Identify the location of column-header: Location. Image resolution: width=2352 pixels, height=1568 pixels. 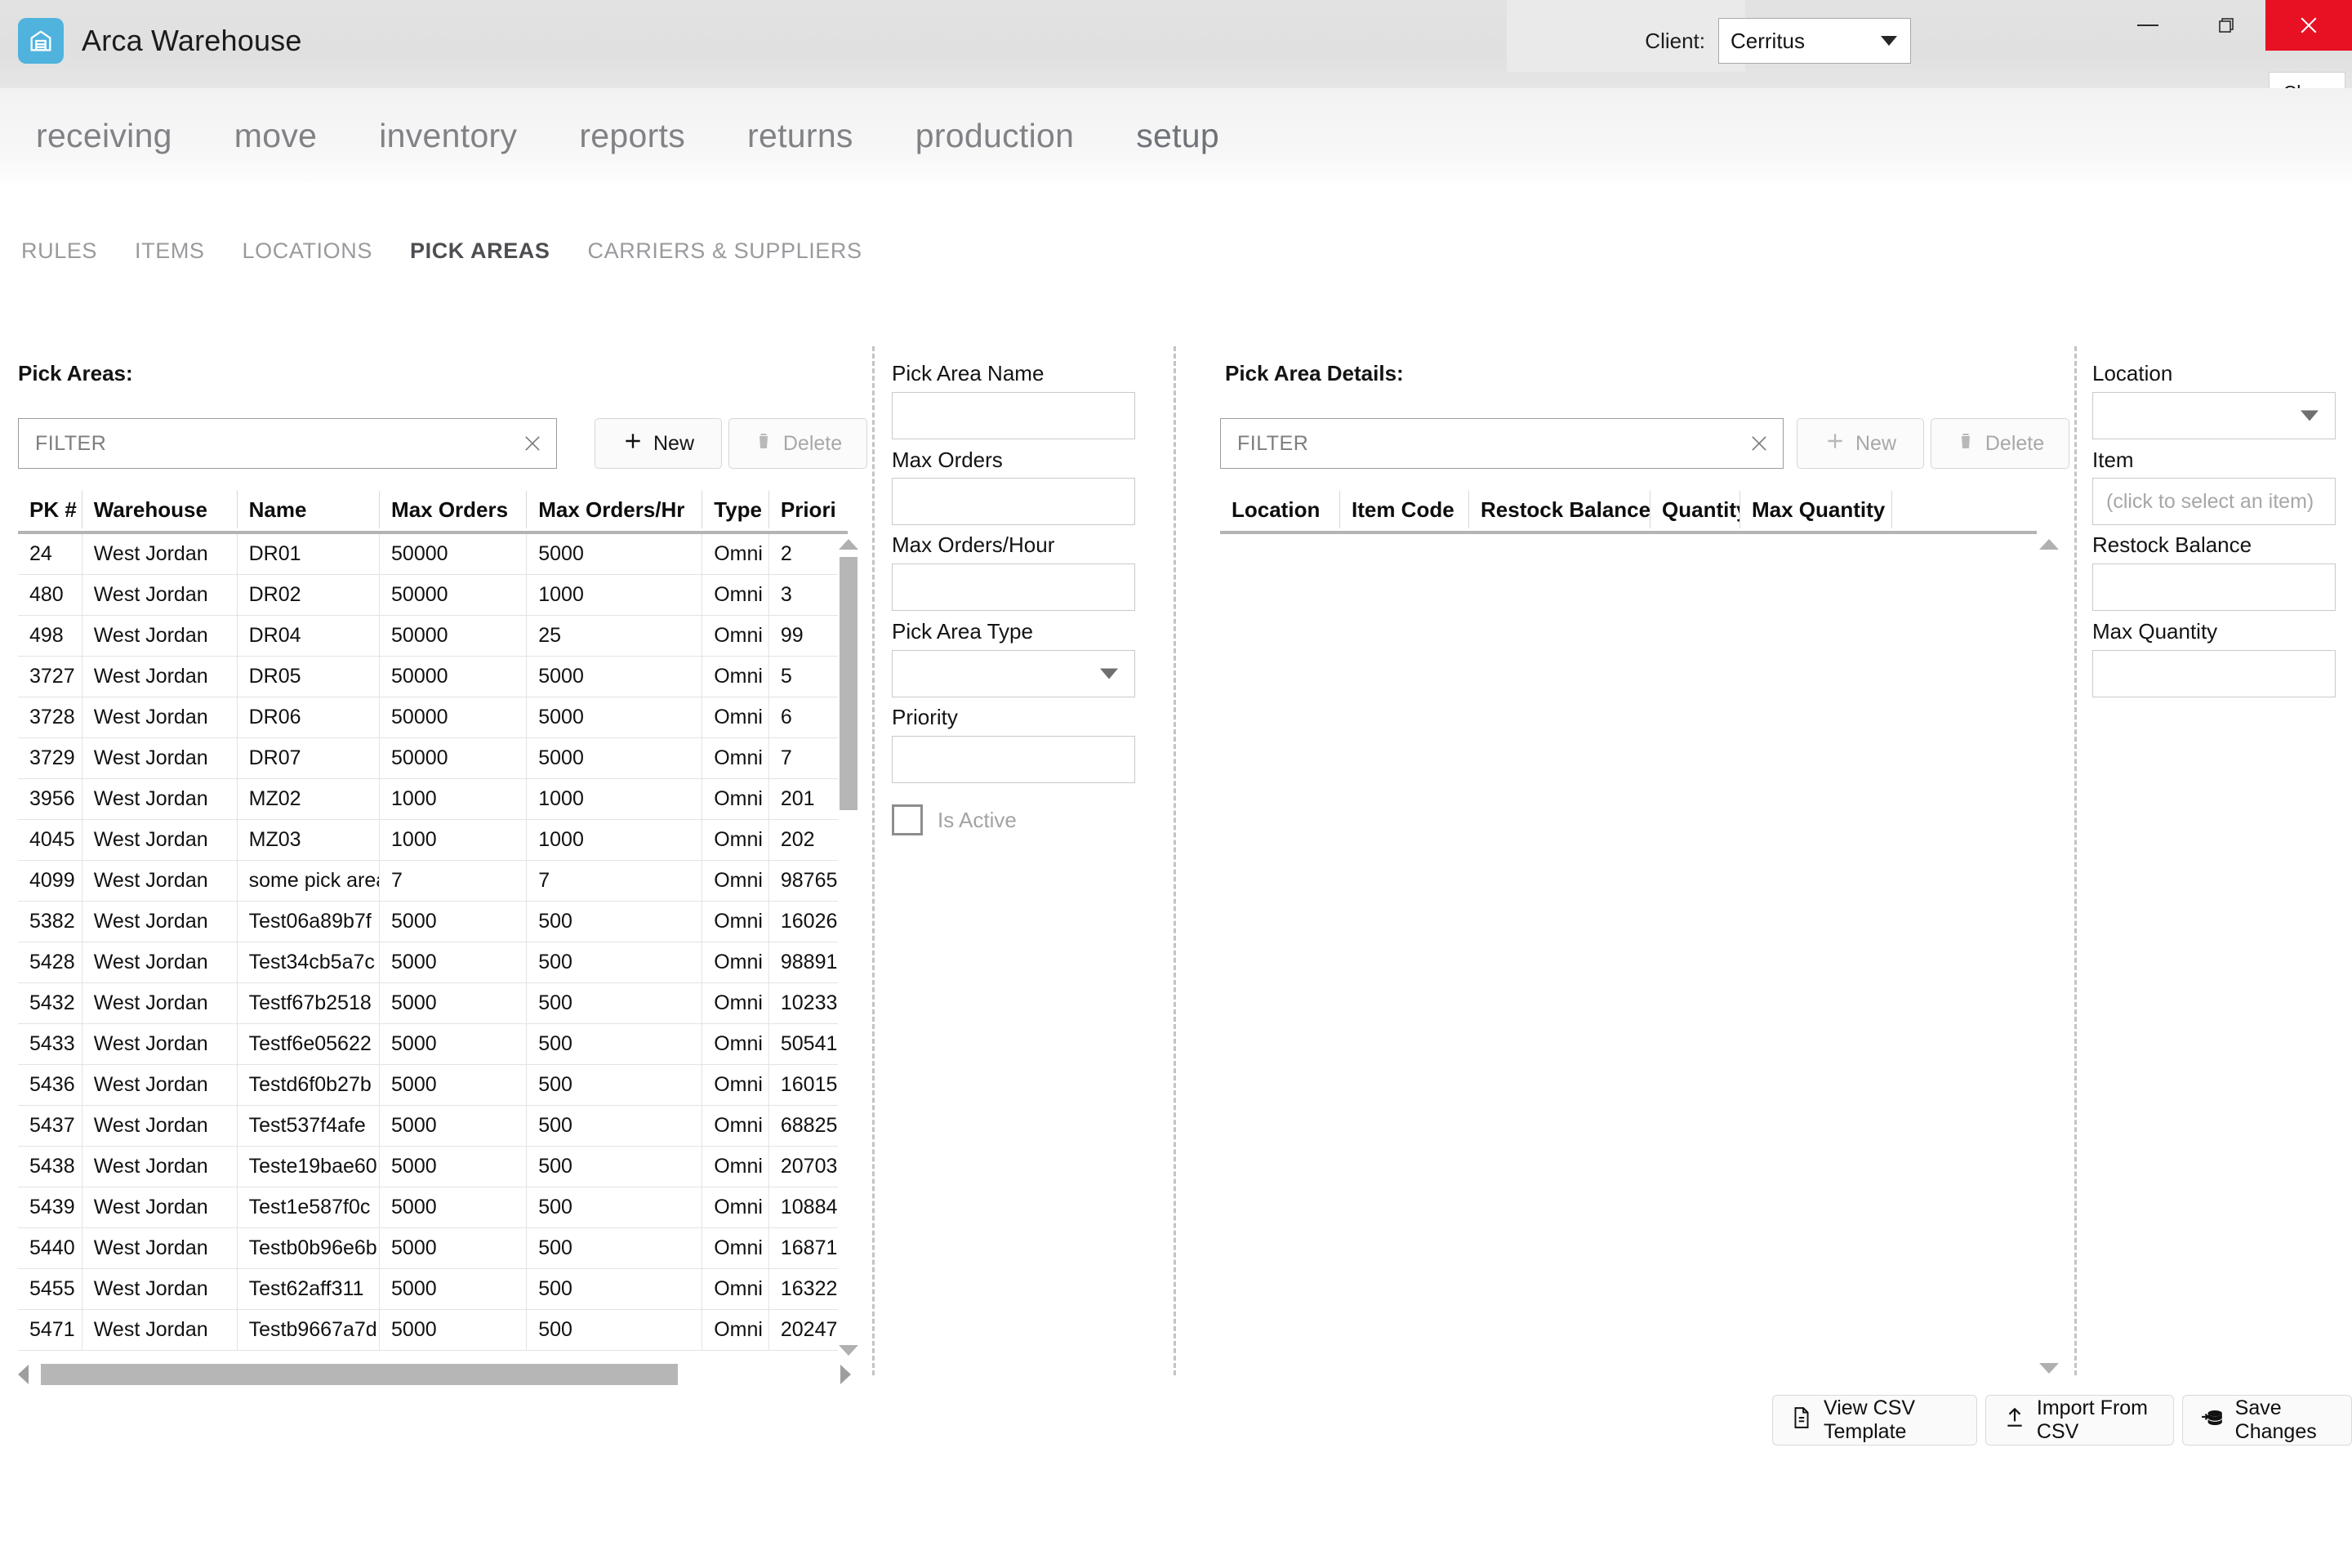
(1279, 509).